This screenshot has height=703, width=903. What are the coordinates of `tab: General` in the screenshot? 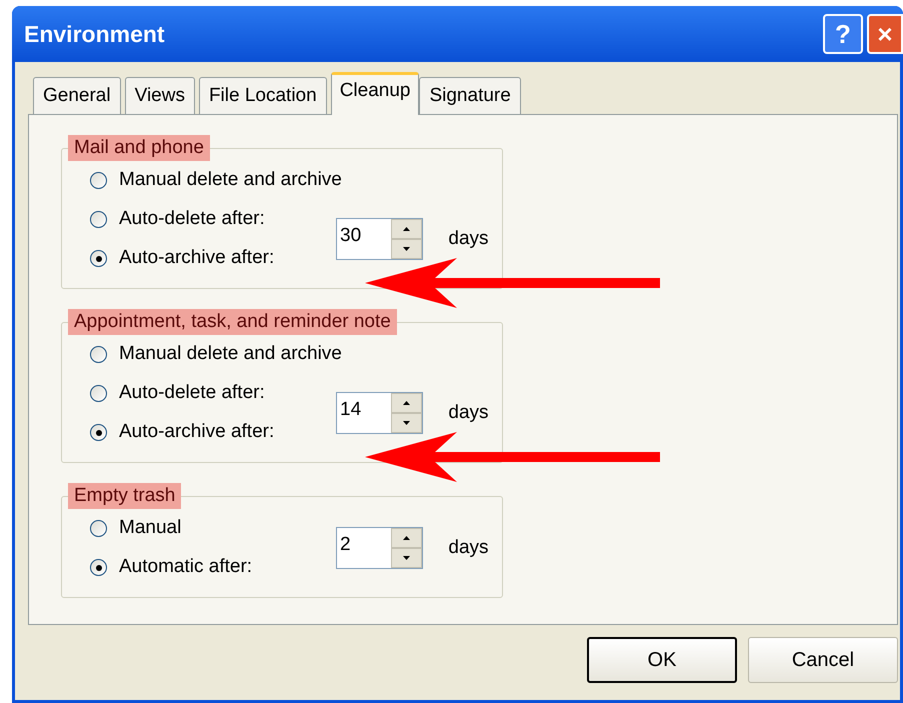 It's located at (77, 95).